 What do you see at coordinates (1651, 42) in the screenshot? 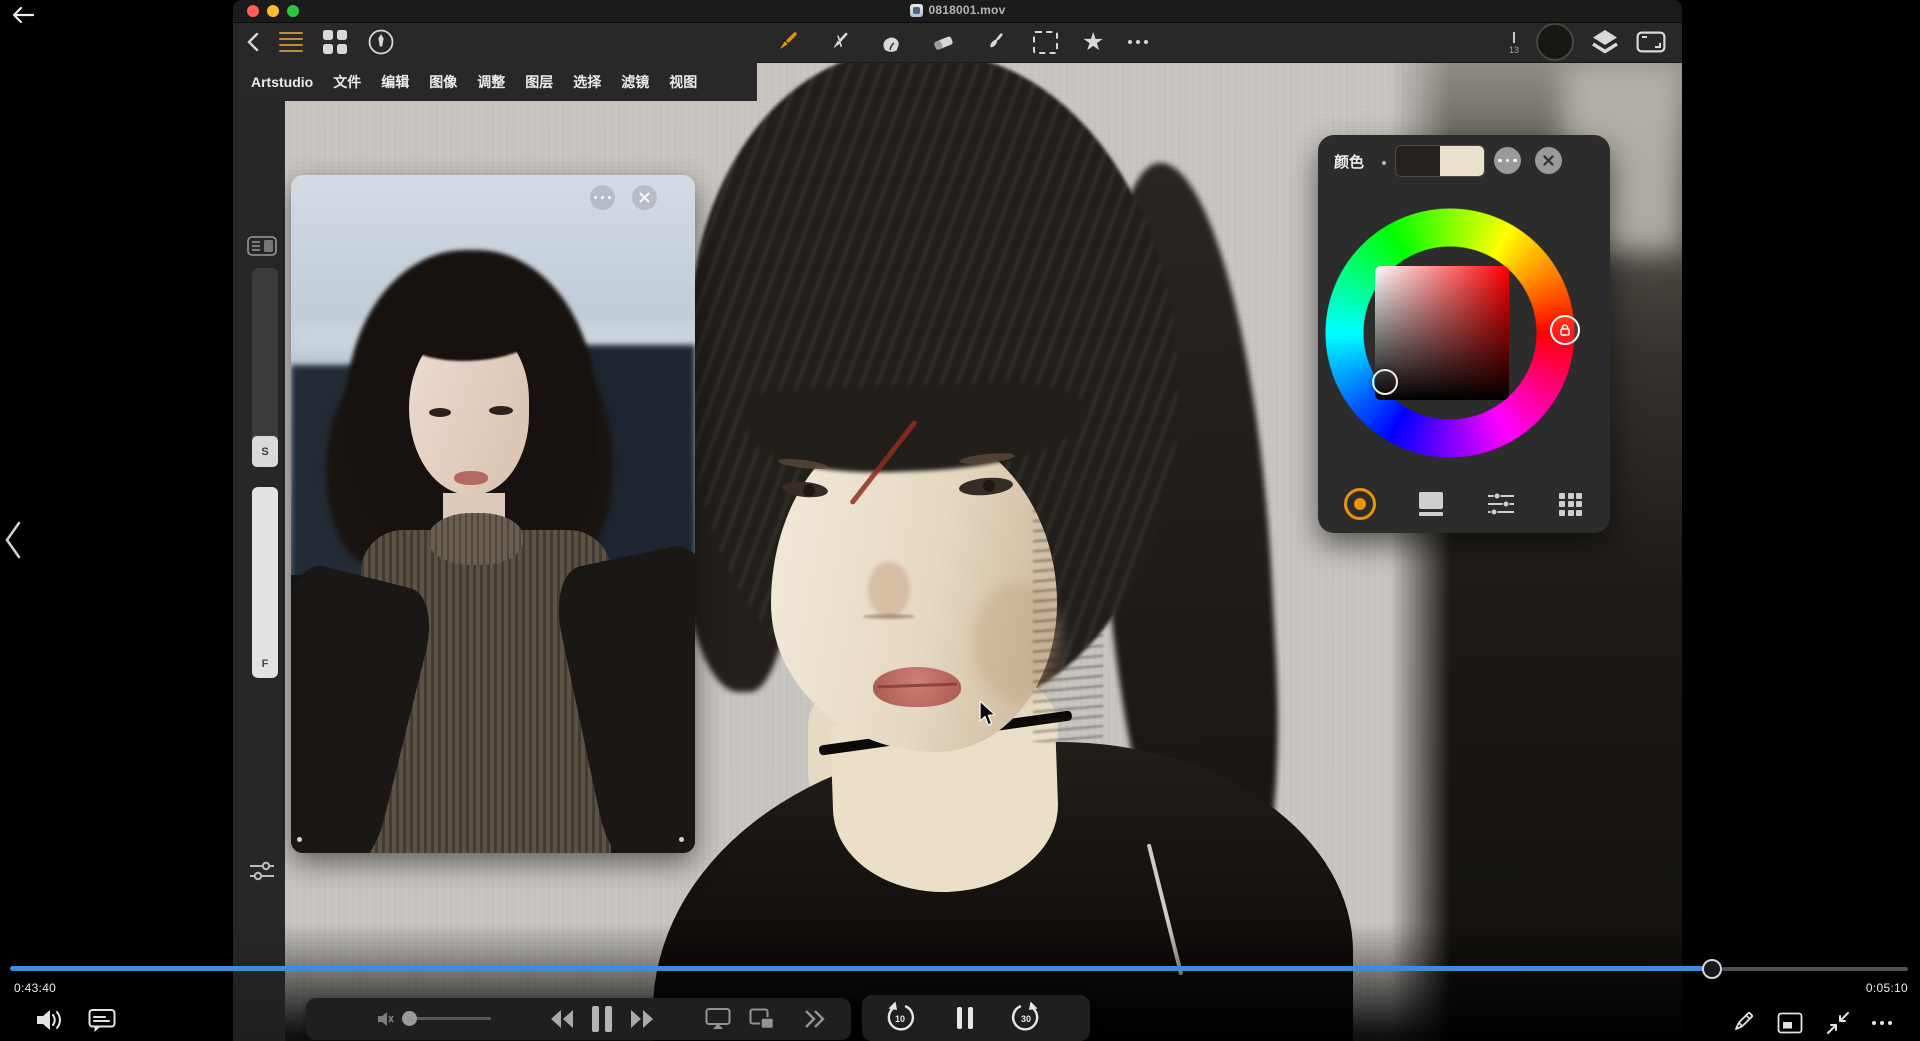
I see `fullscreen-icon` at bounding box center [1651, 42].